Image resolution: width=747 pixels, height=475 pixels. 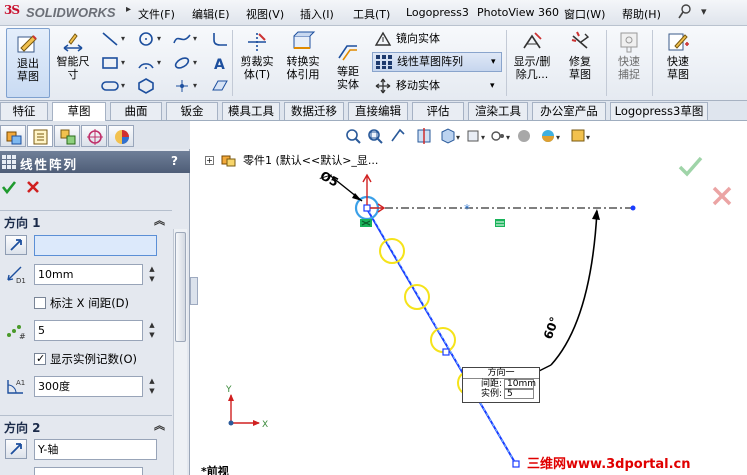 I want to click on convert-entities-button: 转换实体引用, so click(x=303, y=64).